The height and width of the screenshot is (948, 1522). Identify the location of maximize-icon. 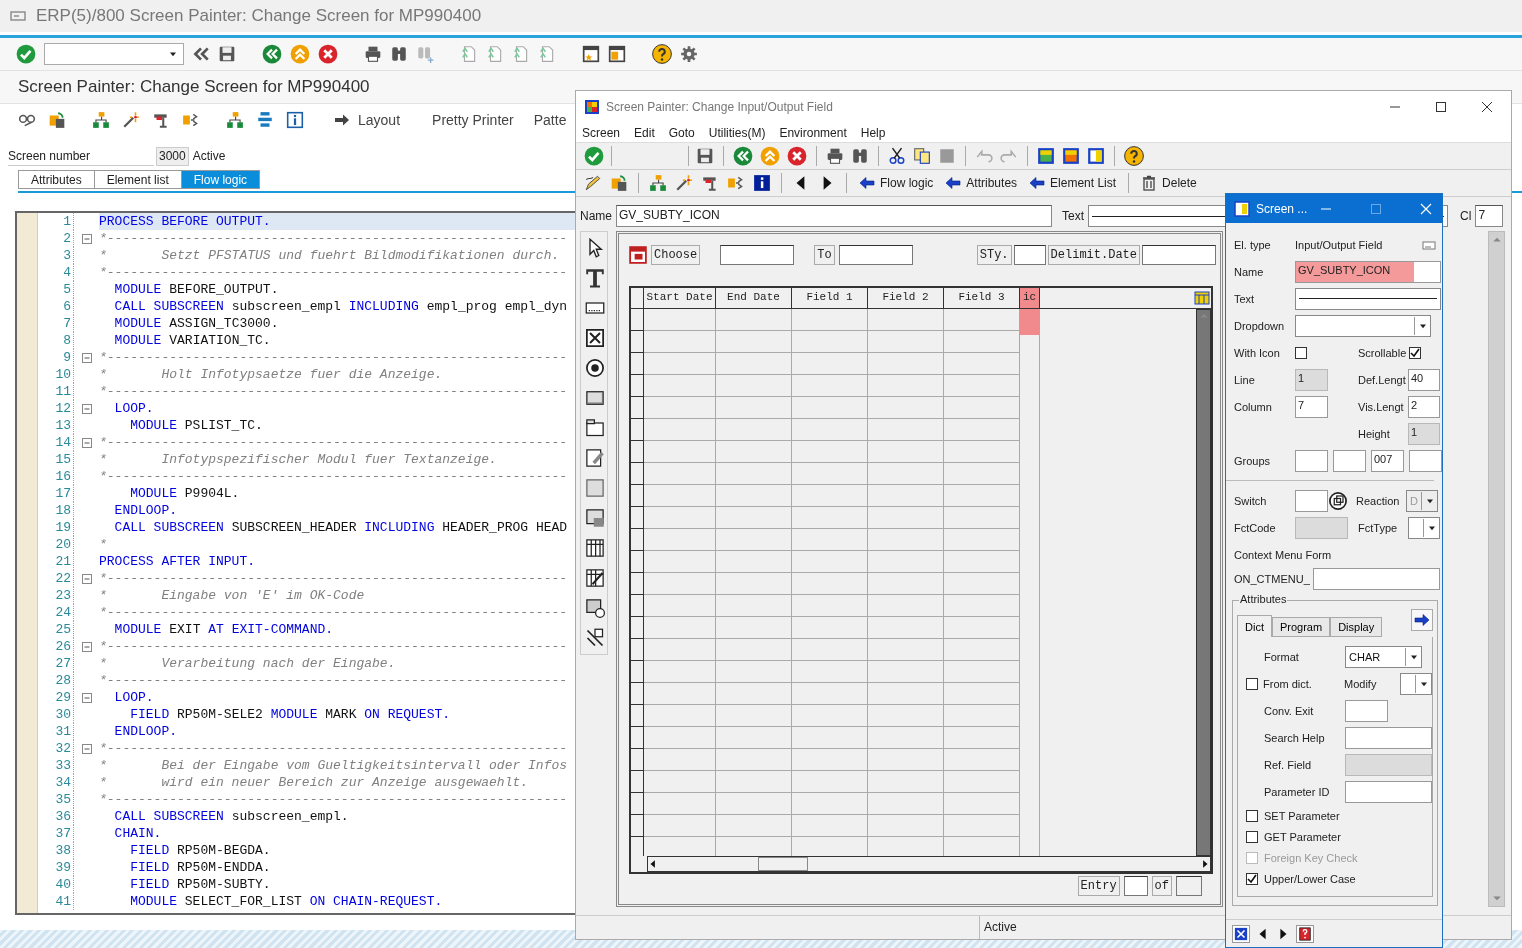
(1441, 107).